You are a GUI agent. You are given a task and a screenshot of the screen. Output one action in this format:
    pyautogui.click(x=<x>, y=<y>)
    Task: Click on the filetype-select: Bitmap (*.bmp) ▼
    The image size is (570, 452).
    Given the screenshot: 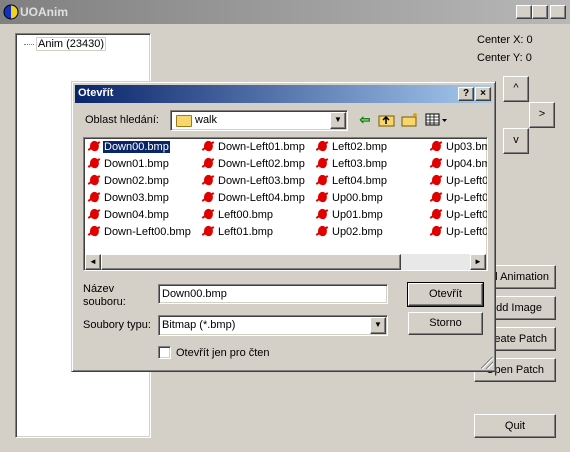 What is the action you would take?
    pyautogui.click(x=273, y=325)
    